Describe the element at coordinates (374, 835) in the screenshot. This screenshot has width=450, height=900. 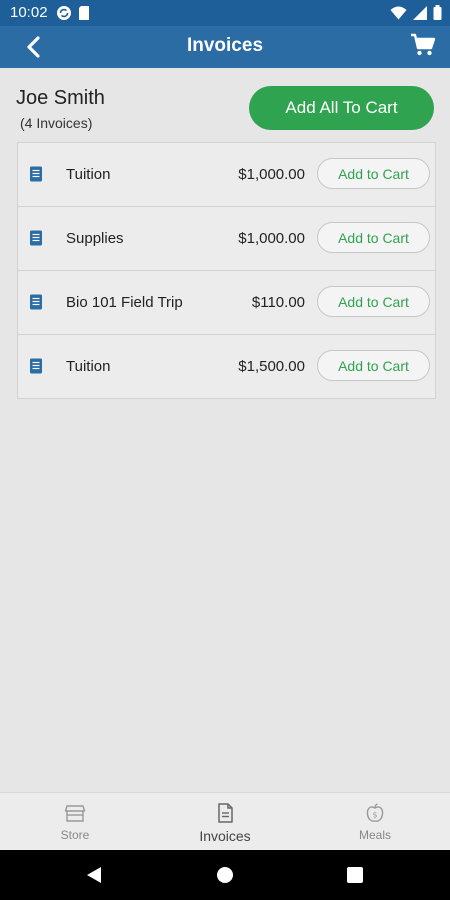
I see `nav-label-meals: Meals` at that location.